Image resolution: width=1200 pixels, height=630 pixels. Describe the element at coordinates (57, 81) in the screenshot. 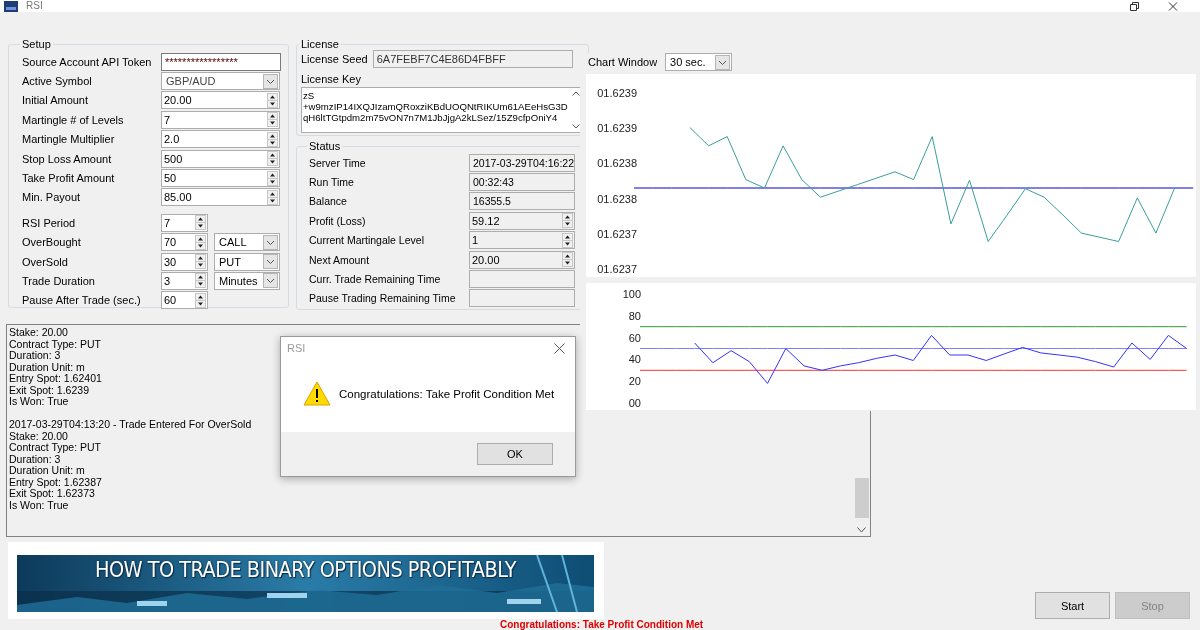

I see `field-label: Active Symbol` at that location.